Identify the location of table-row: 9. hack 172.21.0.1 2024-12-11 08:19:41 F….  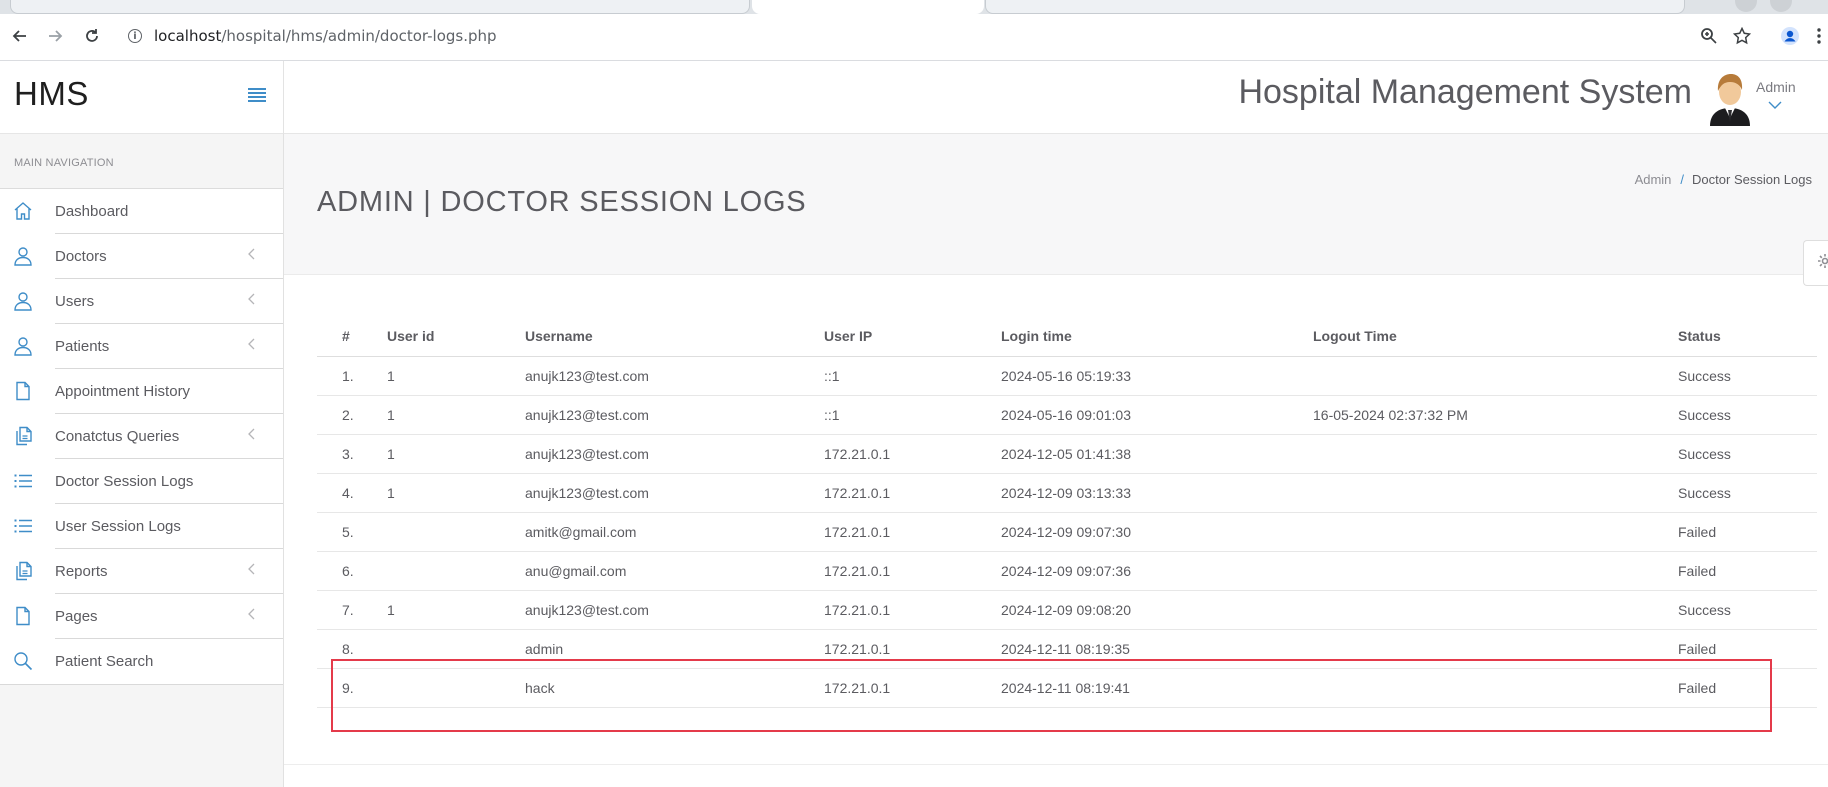
(1067, 688).